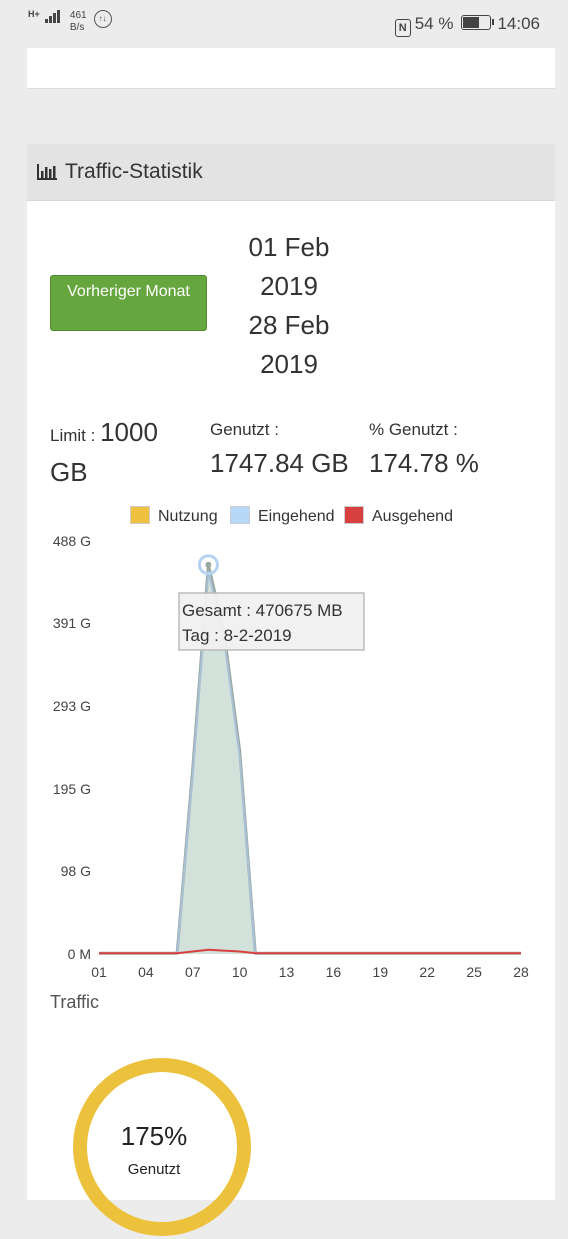 This screenshot has height=1239, width=568. Describe the element at coordinates (47, 172) in the screenshot. I see `bar-chart-icon` at that location.